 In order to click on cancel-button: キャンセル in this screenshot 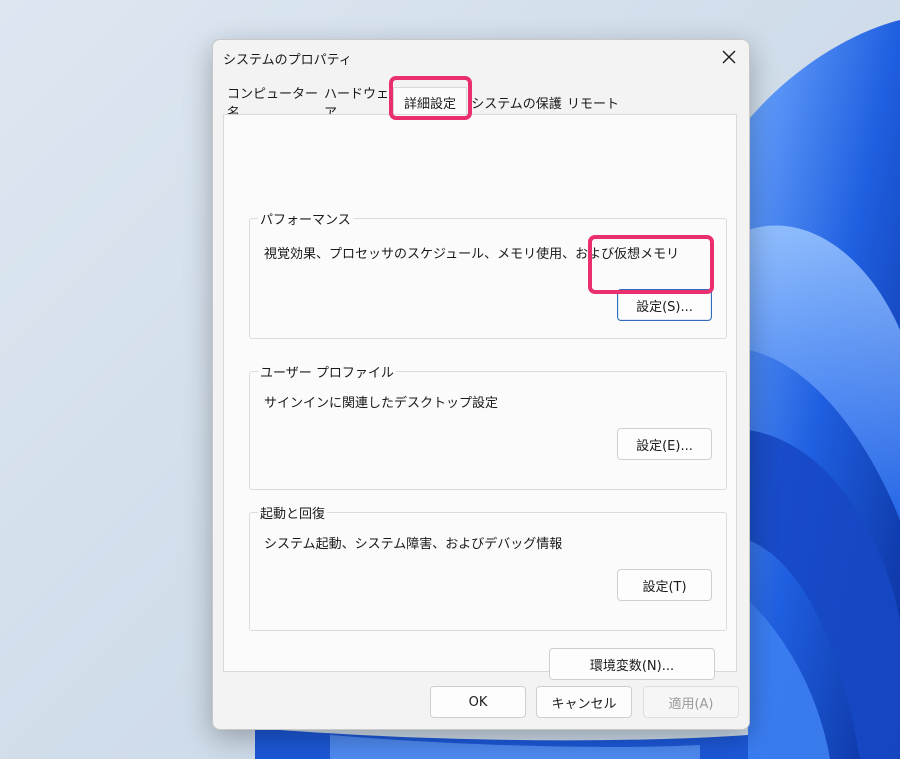, I will do `click(584, 702)`.